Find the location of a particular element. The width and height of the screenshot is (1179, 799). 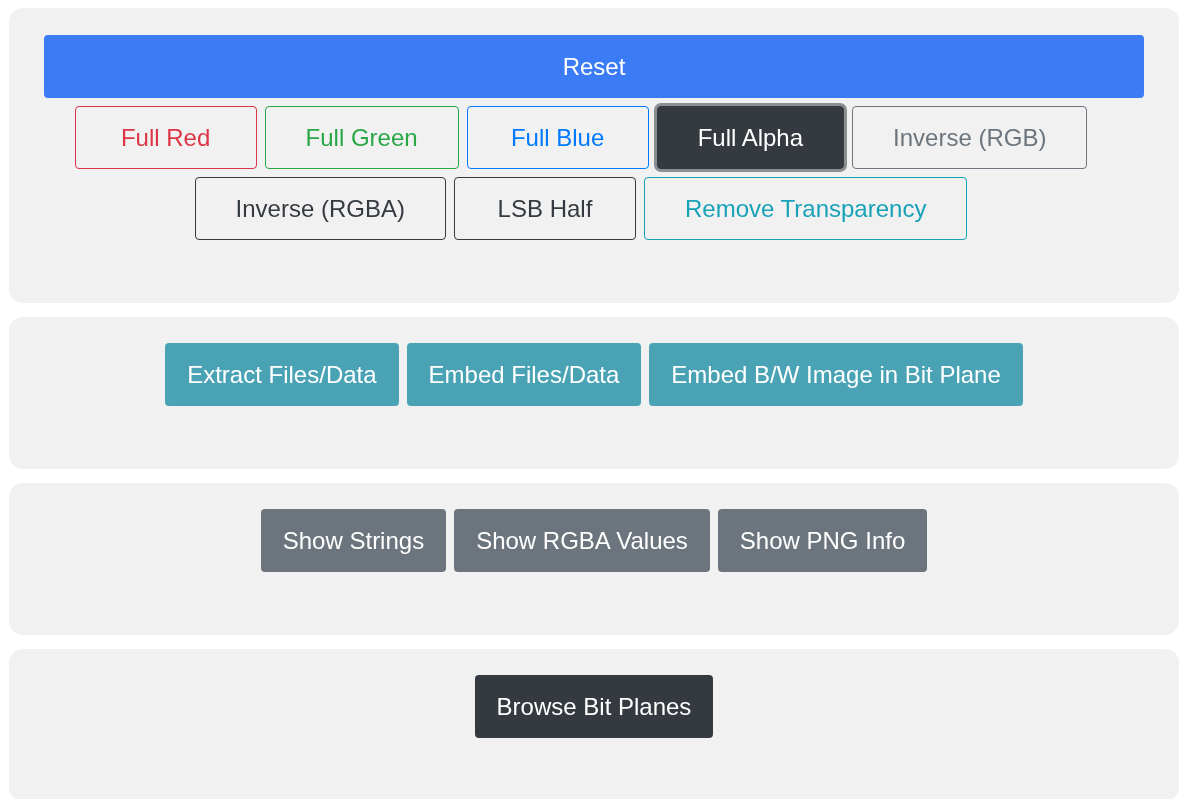

filter-button: LSB Half is located at coordinates (544, 208).